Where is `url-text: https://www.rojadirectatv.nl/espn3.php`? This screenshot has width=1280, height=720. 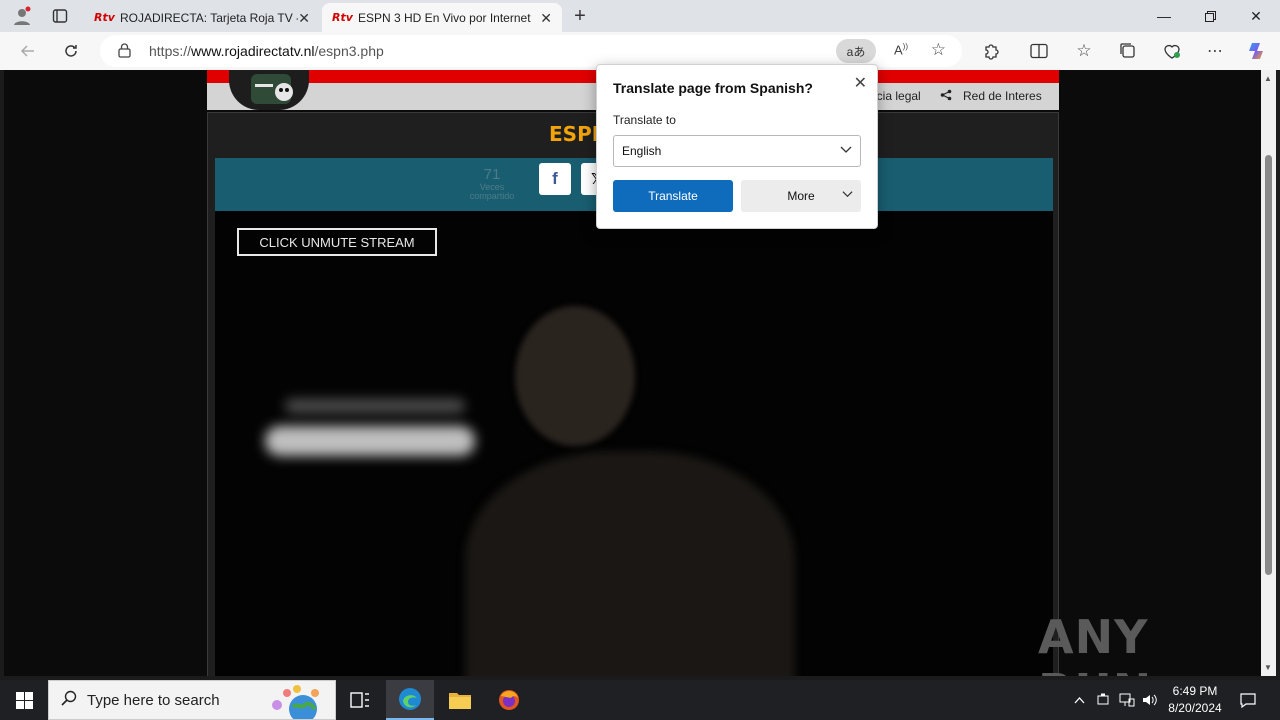 url-text: https://www.rojadirectatv.nl/espn3.php is located at coordinates (266, 51).